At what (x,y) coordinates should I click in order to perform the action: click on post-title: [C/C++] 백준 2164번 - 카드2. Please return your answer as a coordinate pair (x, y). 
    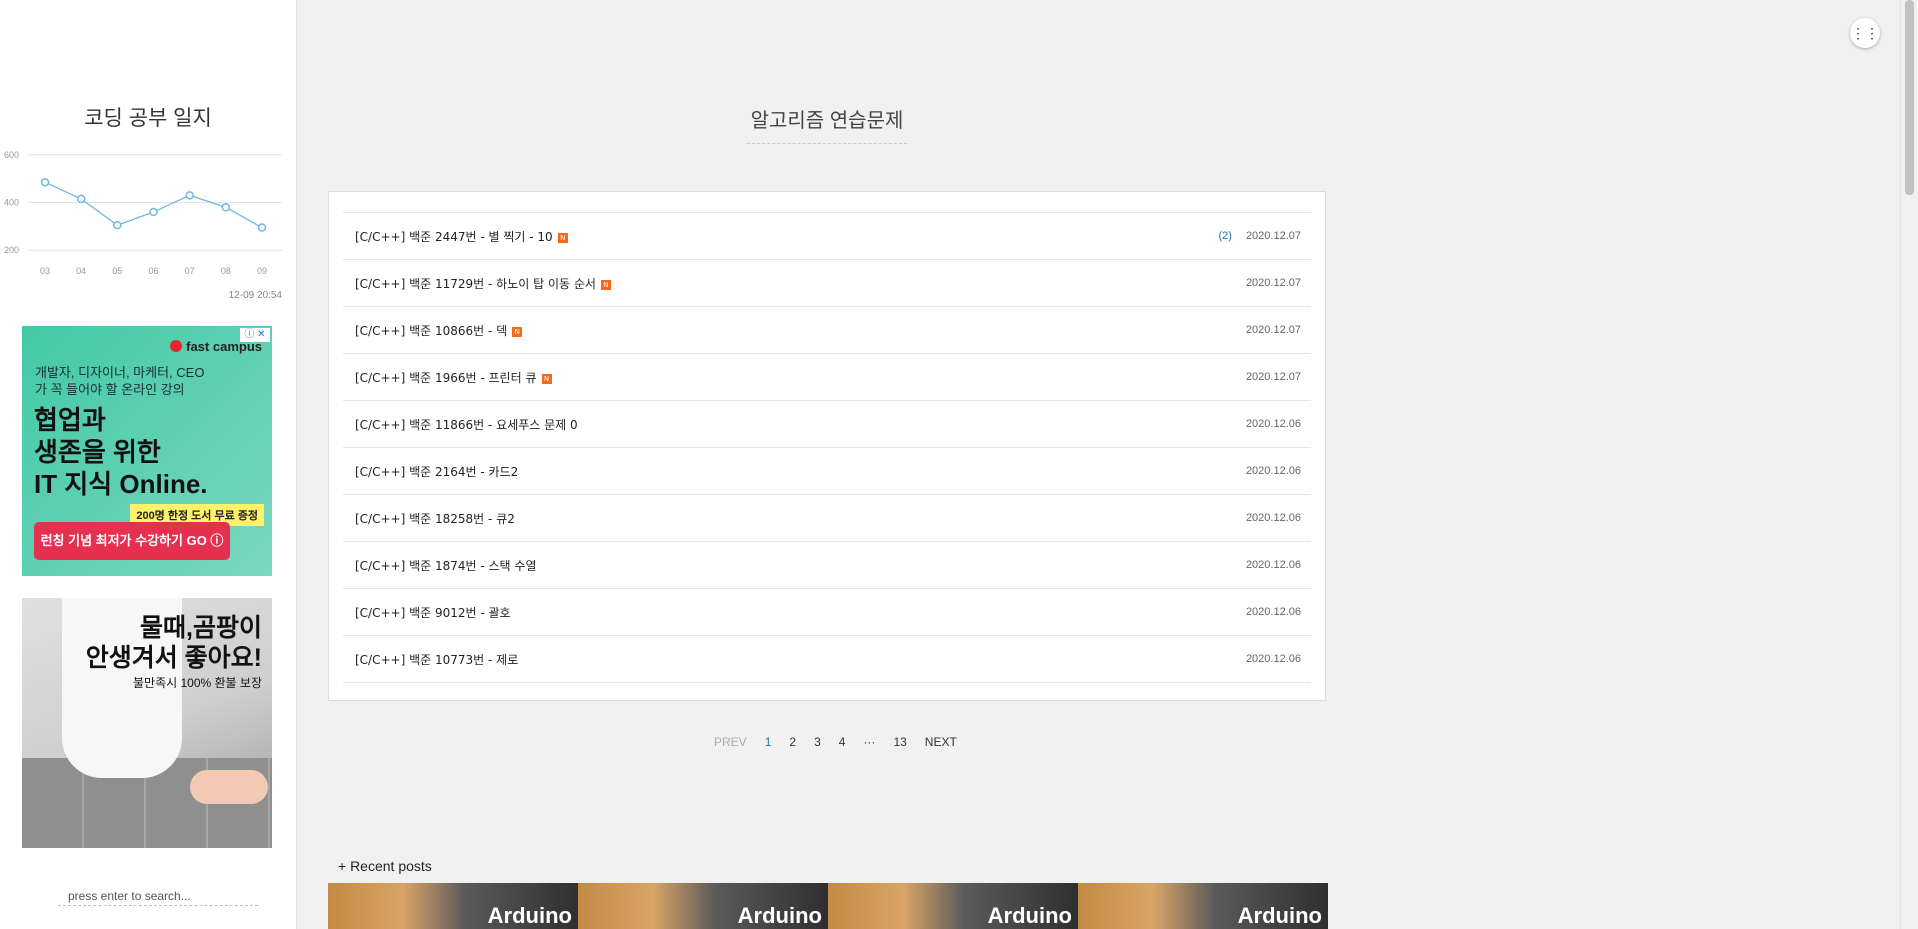
    Looking at the image, I should click on (800, 471).